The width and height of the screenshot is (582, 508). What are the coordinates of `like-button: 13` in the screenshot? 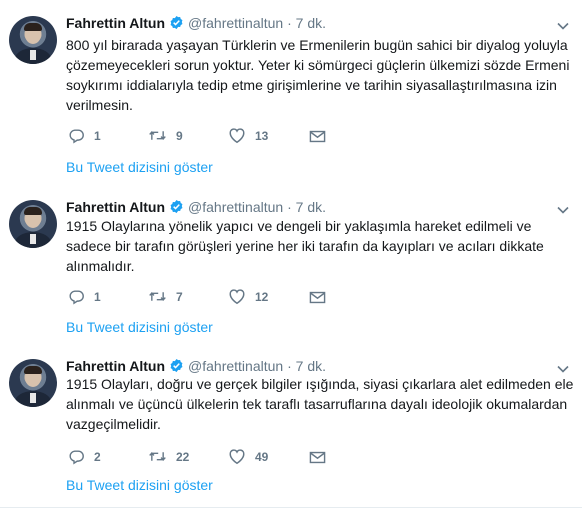 It's located at (248, 136).